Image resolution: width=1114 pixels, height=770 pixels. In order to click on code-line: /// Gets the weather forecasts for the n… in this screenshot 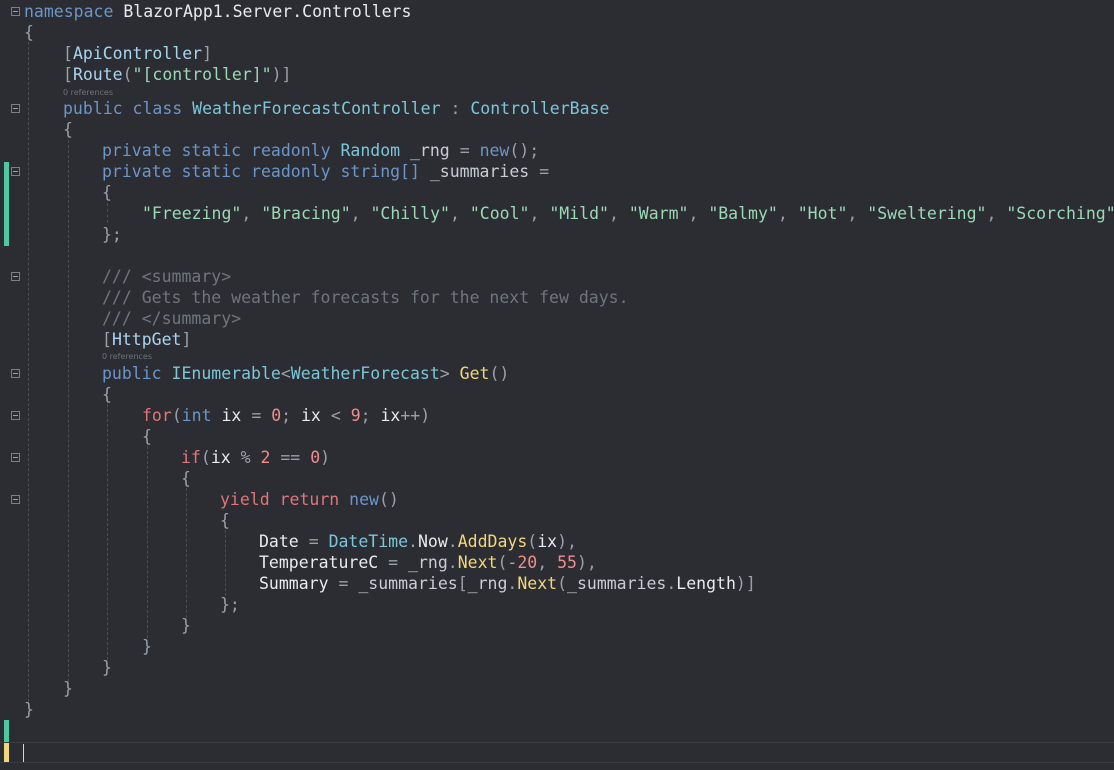, I will do `click(365, 297)`.